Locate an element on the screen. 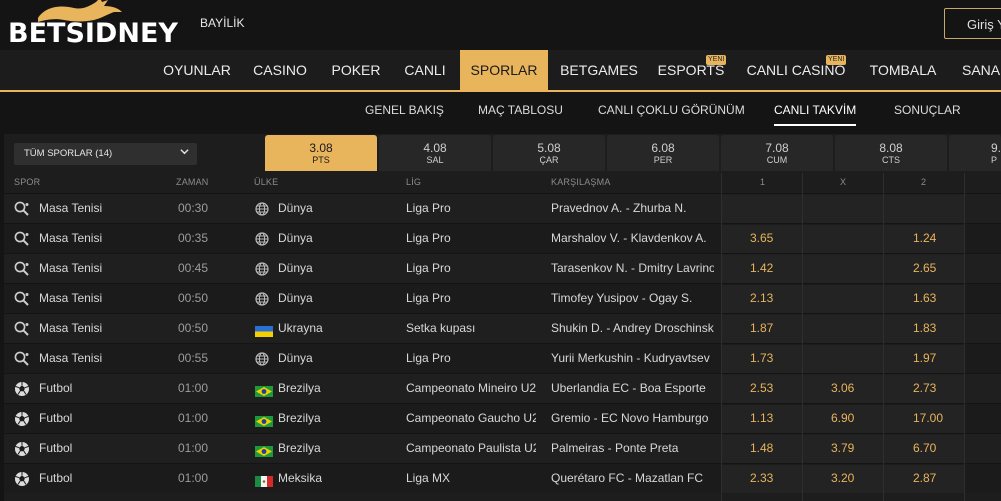  nav-item-casino: CASINO is located at coordinates (280, 70).